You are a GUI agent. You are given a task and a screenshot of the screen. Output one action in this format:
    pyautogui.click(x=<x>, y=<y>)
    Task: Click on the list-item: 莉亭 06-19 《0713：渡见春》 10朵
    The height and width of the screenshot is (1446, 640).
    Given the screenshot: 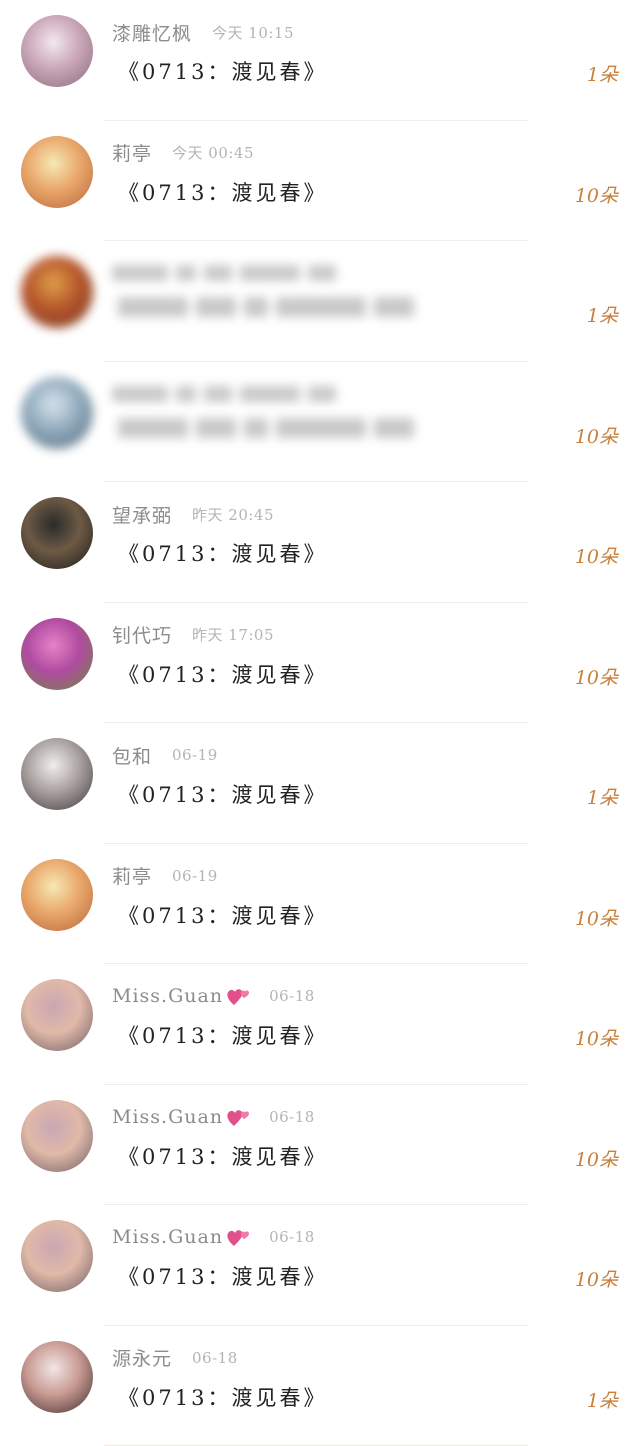 What is the action you would take?
    pyautogui.click(x=320, y=904)
    